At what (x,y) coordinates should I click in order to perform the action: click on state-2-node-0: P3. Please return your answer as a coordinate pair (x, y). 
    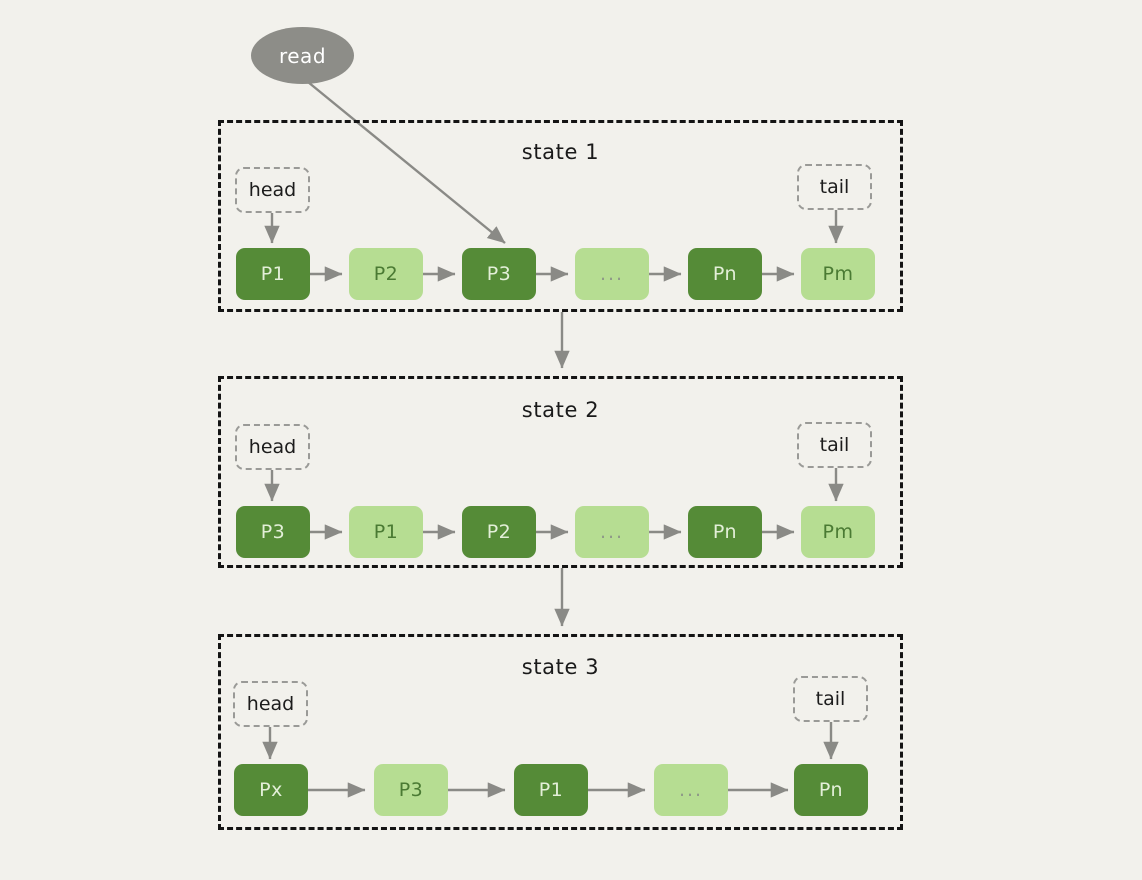
    Looking at the image, I should click on (273, 532).